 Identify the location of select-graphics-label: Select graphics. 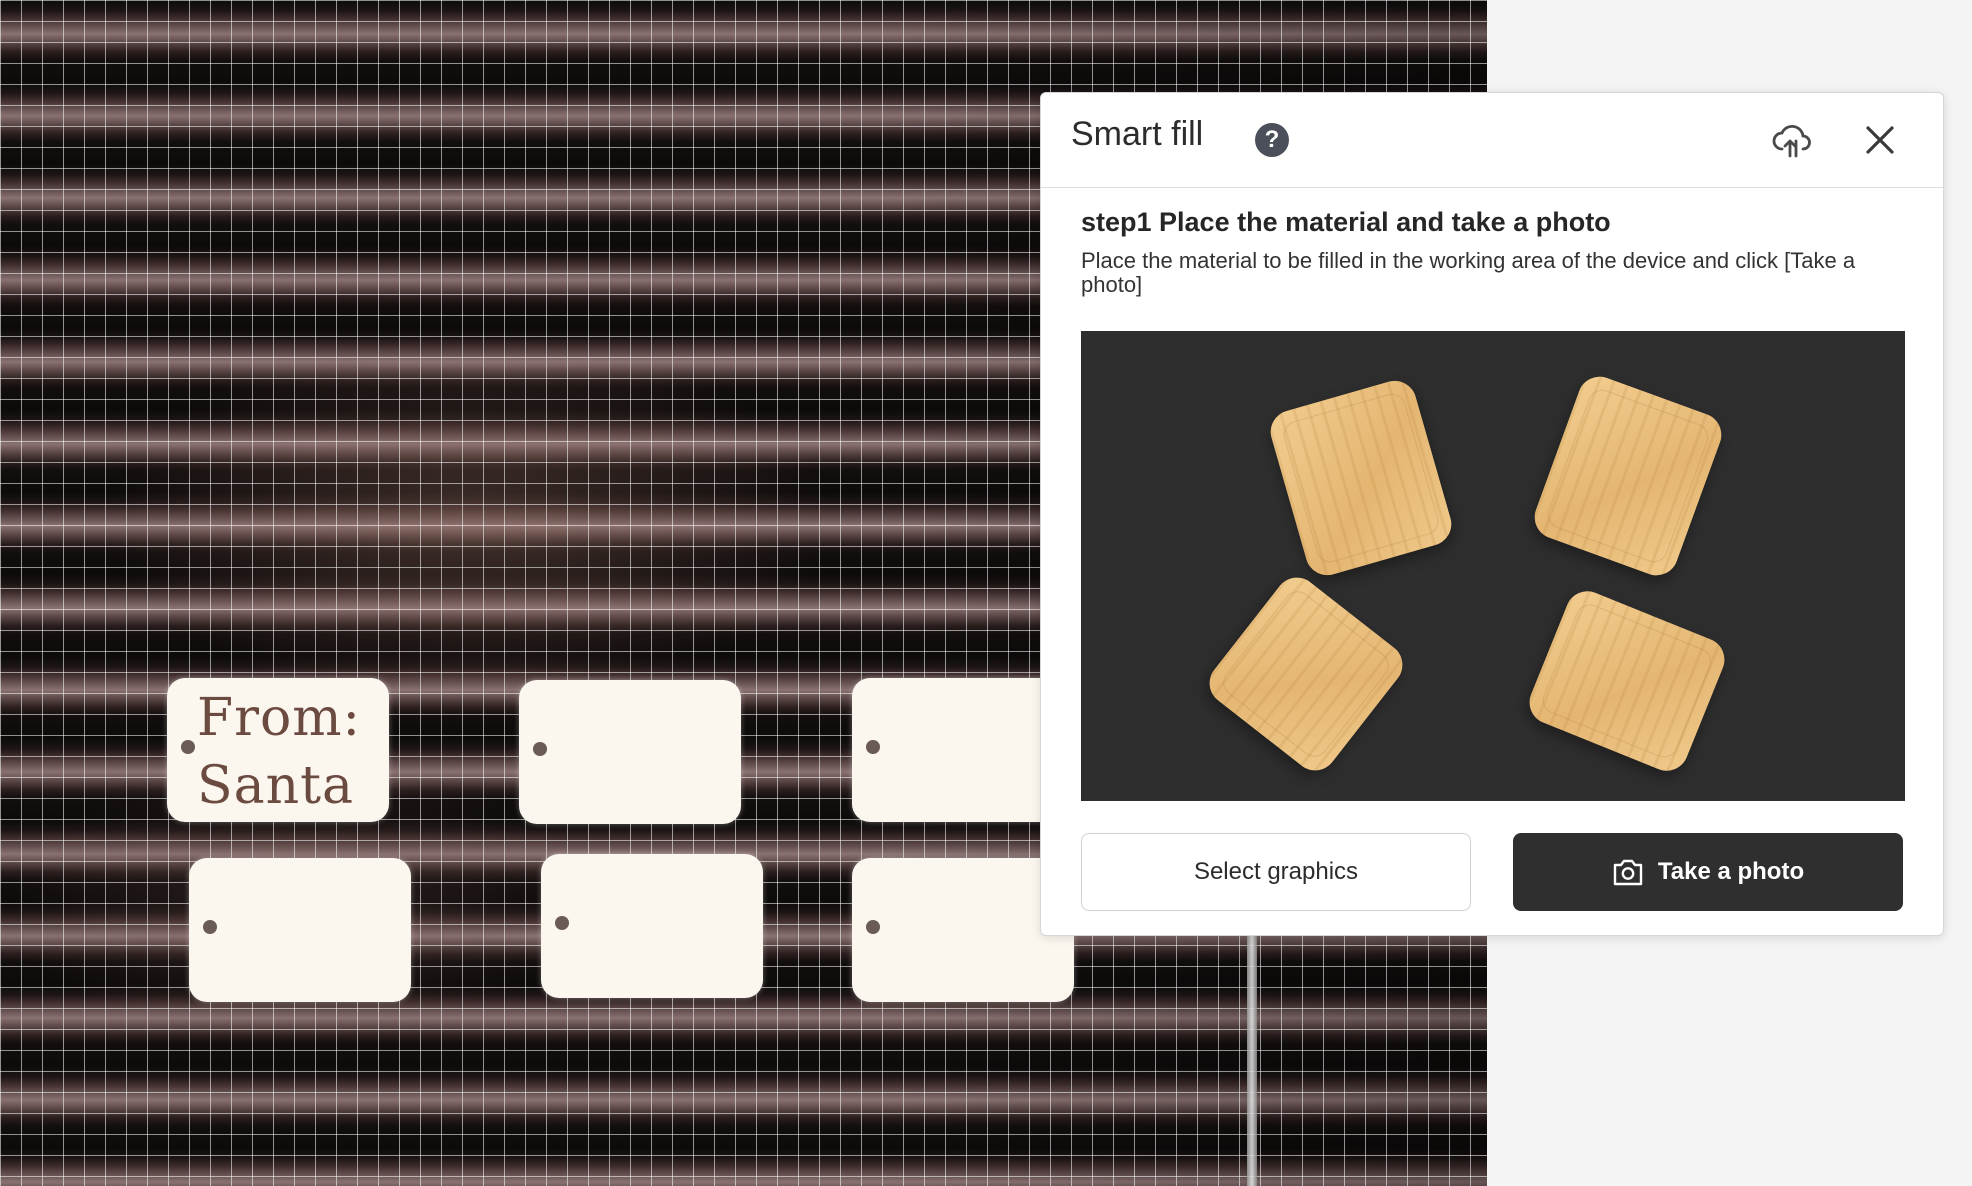
(1276, 871).